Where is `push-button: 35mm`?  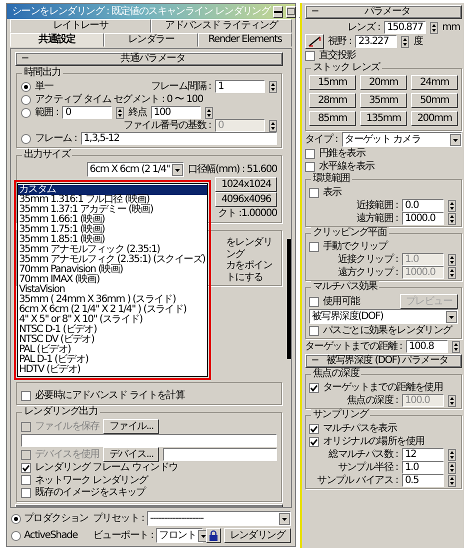
push-button: 35mm is located at coordinates (383, 100).